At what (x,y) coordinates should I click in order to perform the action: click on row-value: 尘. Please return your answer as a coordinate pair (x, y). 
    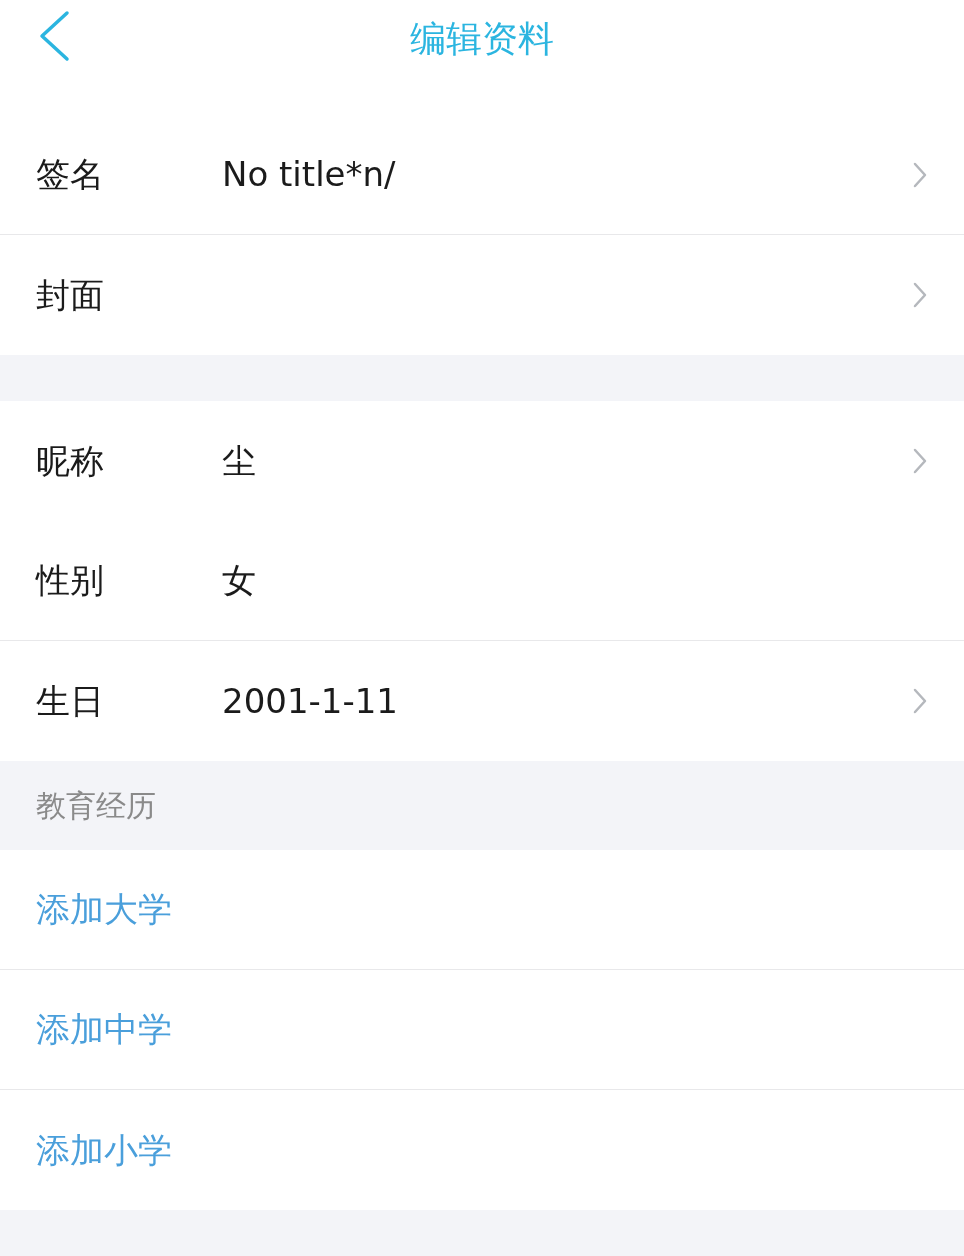
    Looking at the image, I should click on (239, 461).